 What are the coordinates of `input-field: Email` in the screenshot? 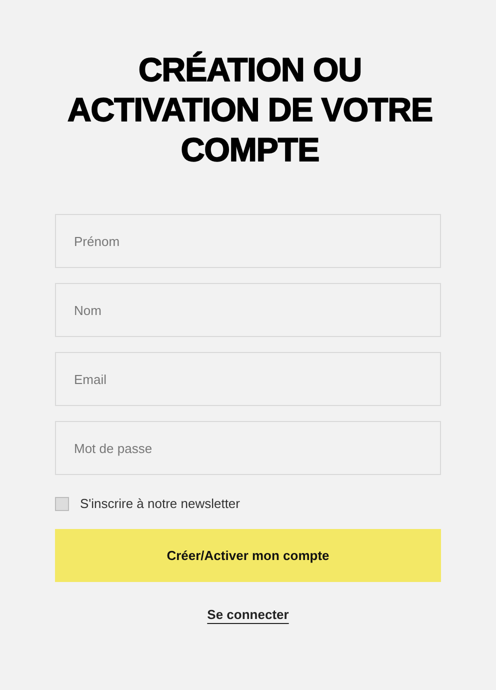 It's located at (248, 379).